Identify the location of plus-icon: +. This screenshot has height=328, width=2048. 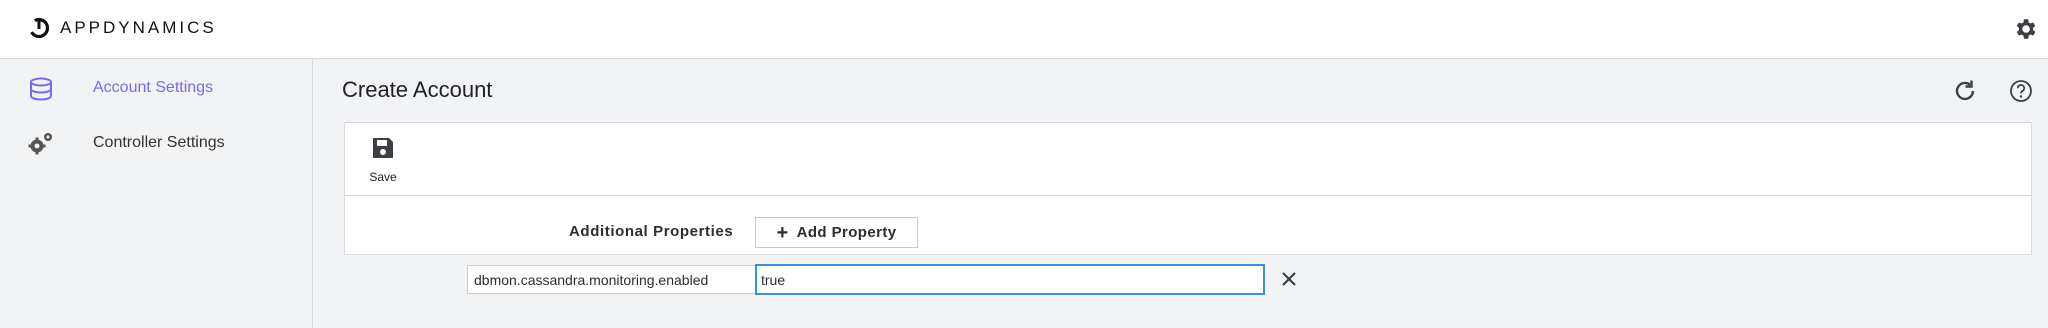
(782, 232).